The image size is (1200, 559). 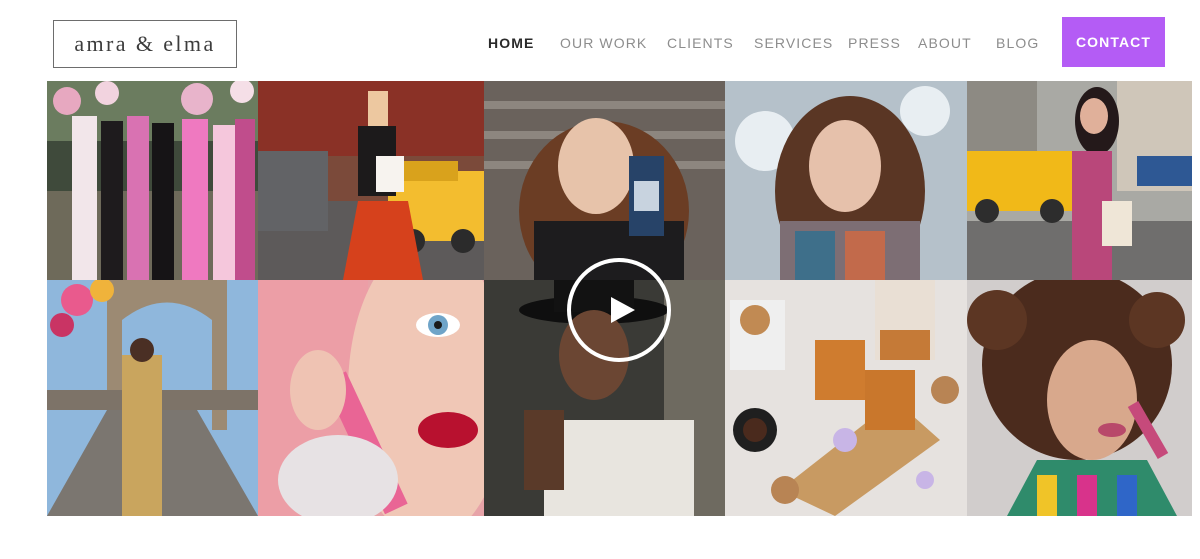 I want to click on woman-taxi-street-photo, so click(x=1079, y=180).